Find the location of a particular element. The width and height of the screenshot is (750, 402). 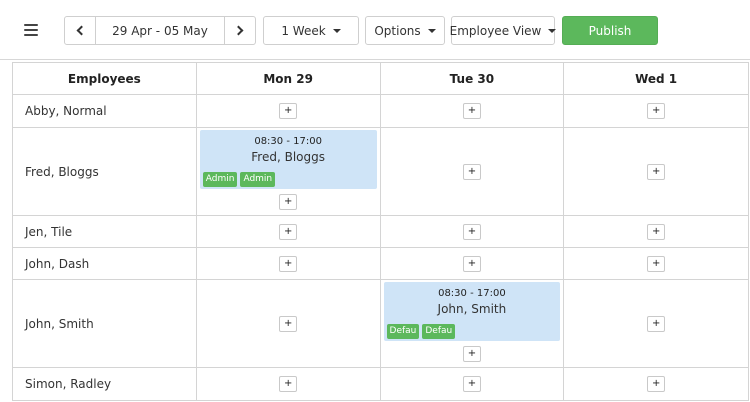

employee-name: John, Smith is located at coordinates (105, 323).